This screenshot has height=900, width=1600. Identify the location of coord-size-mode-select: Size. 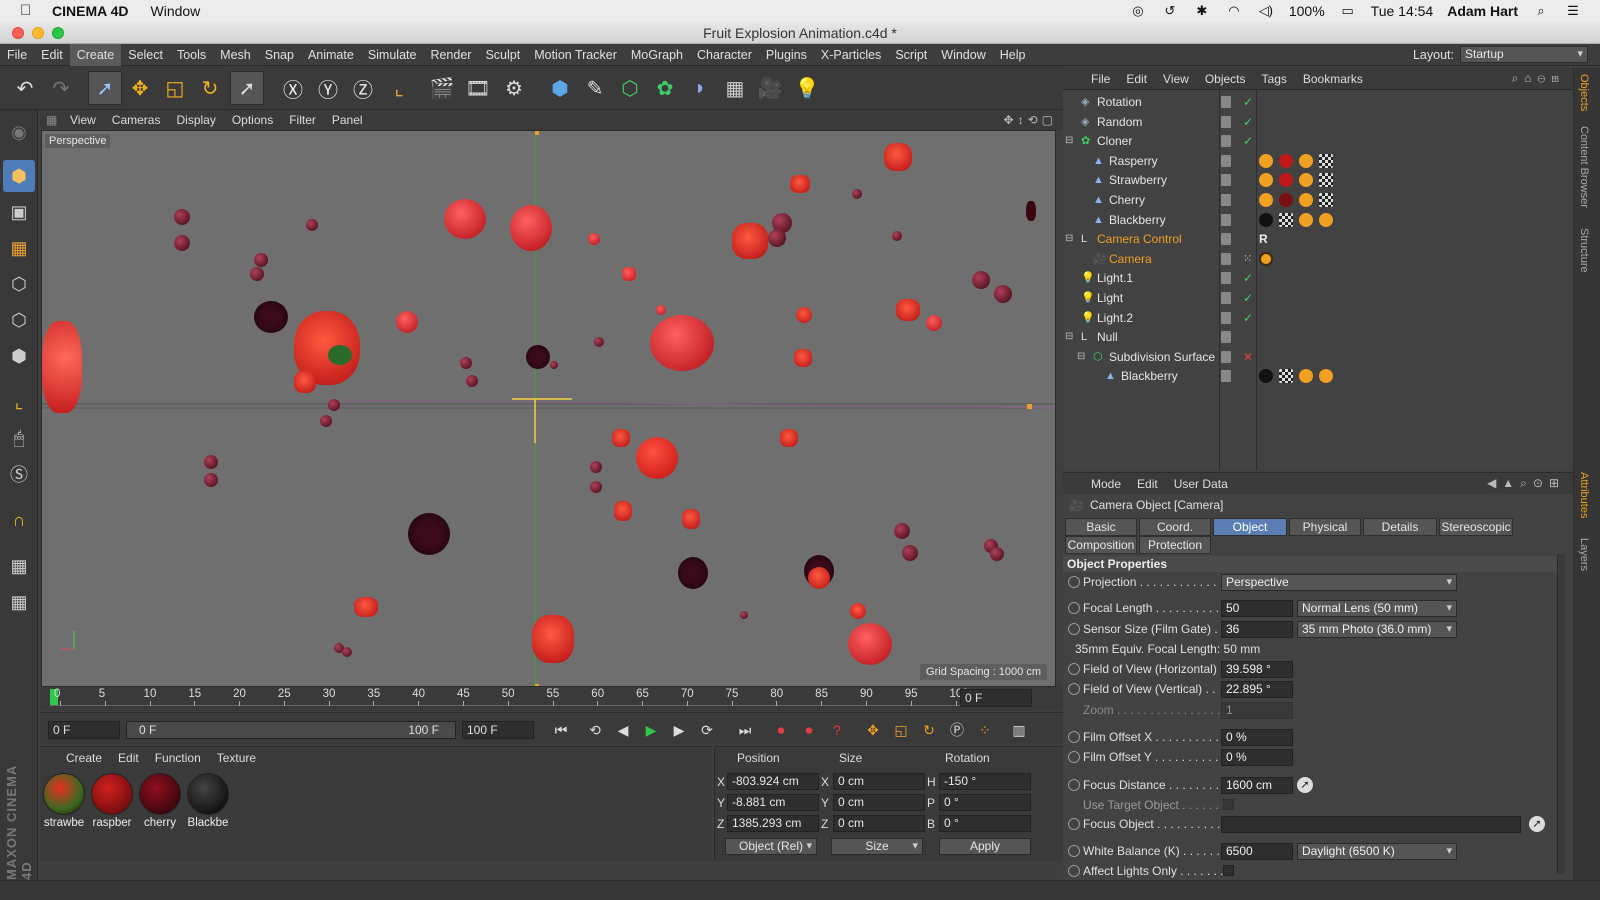
(877, 846).